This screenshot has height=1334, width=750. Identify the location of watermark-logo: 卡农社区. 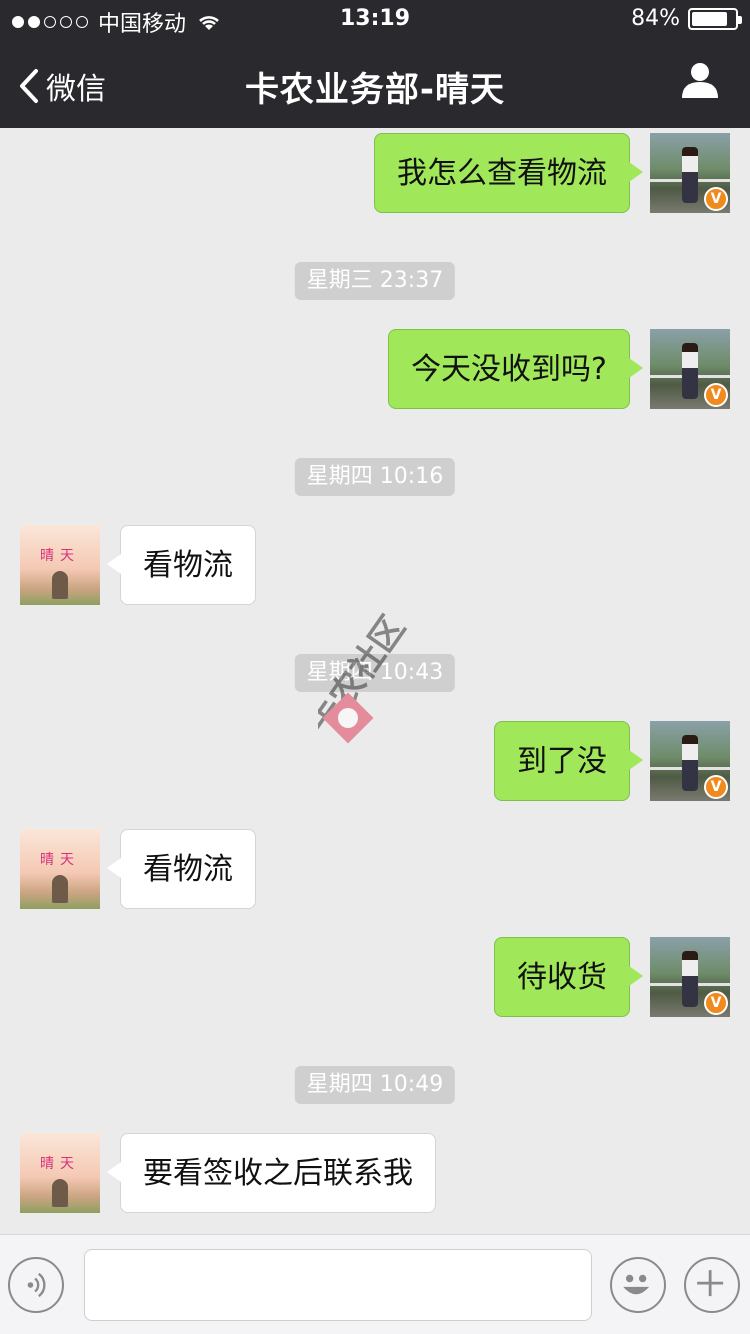
(365, 676).